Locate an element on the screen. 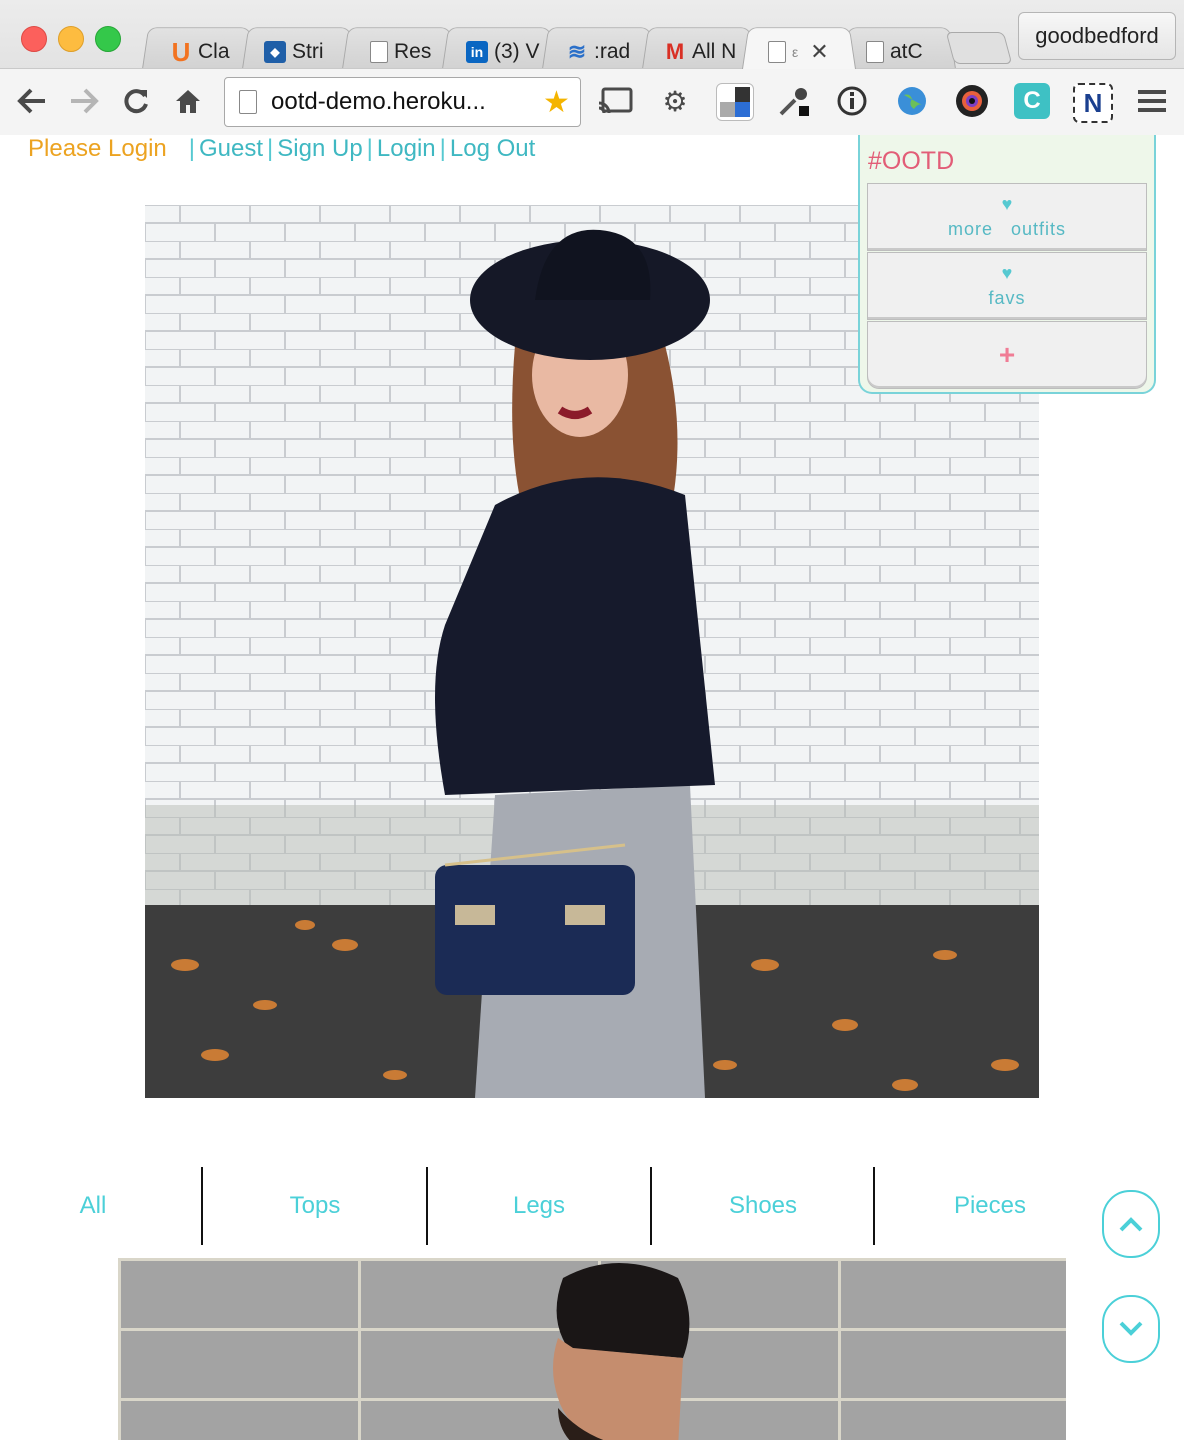 The height and width of the screenshot is (1440, 1184). home-icon is located at coordinates (188, 101).